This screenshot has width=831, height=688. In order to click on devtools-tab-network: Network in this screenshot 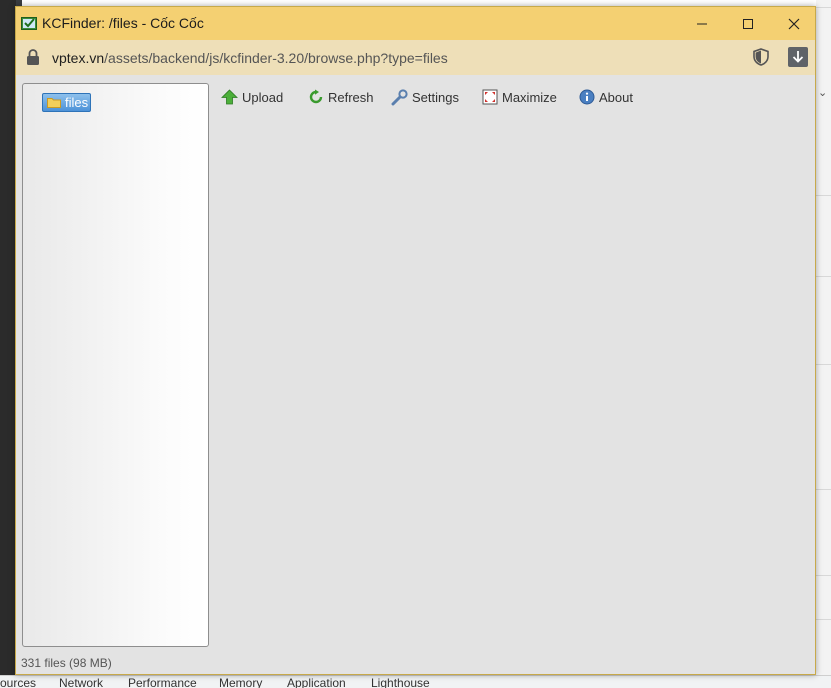, I will do `click(81, 682)`.